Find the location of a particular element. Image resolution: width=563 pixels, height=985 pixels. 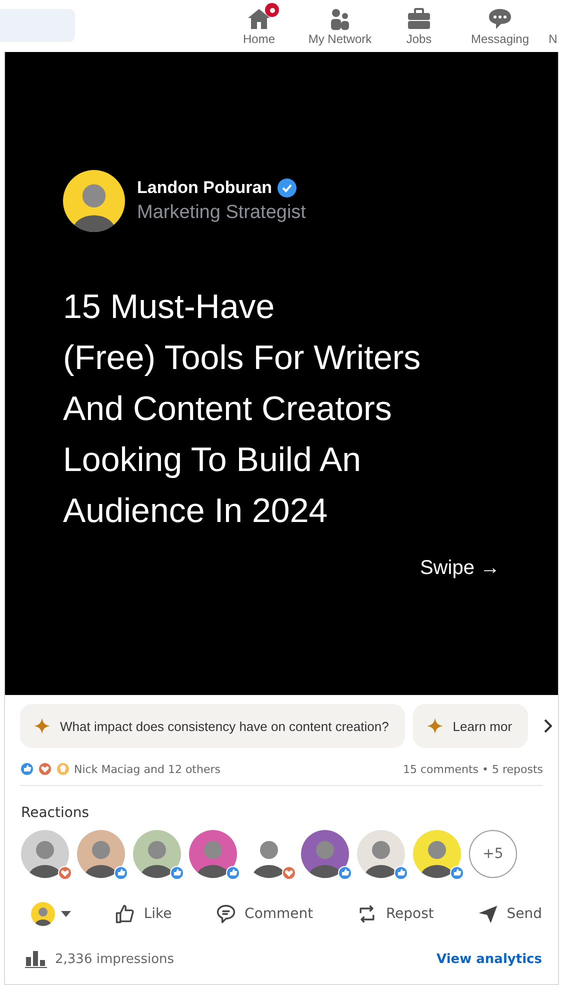

author-headline: Marketing Strategist is located at coordinates (221, 213).